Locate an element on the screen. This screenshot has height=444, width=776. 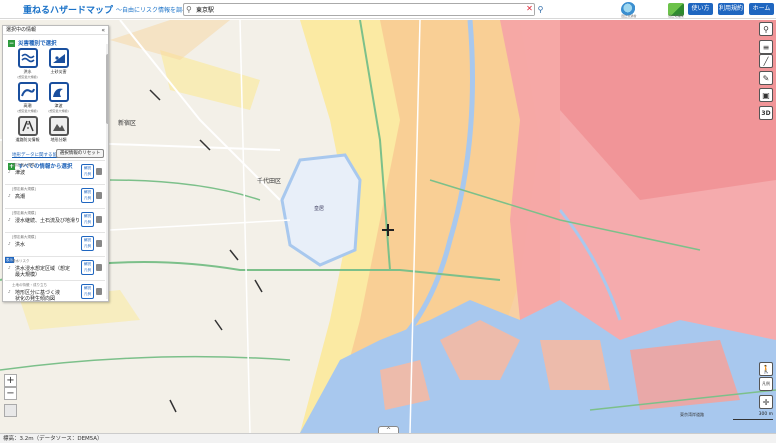
road-icon is located at coordinates (27, 126).